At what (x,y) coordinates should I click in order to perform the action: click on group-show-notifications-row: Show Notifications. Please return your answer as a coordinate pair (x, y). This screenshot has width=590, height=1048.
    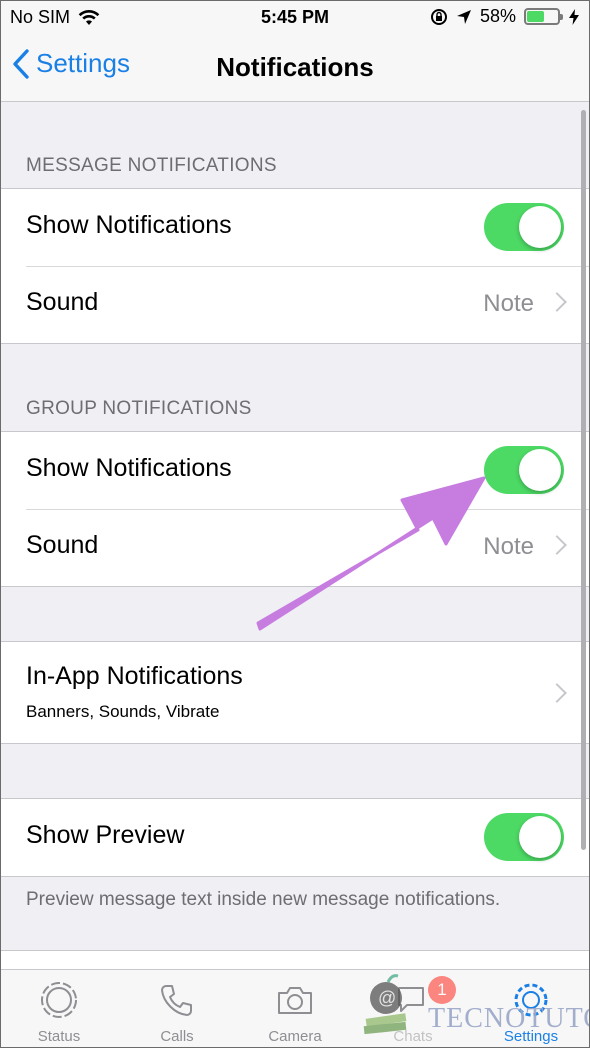
    Looking at the image, I should click on (295, 470).